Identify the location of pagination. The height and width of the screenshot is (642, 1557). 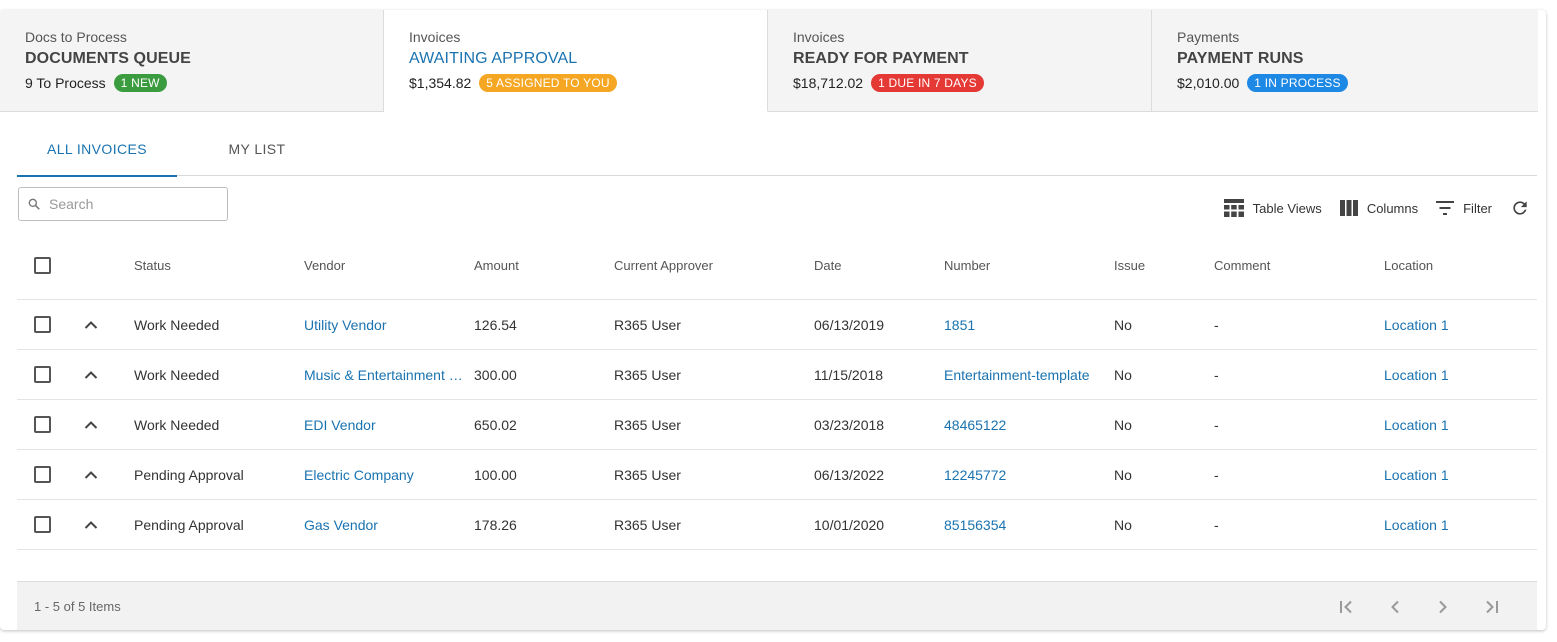
(1419, 607).